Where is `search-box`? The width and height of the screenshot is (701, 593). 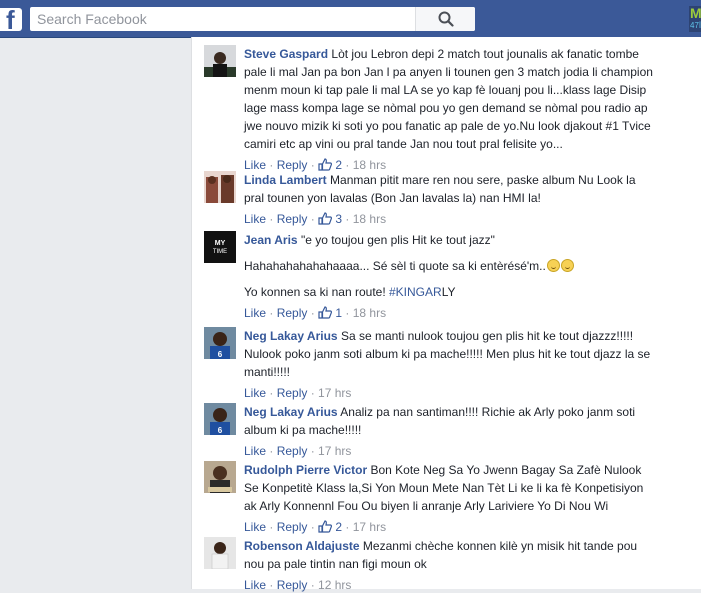 search-box is located at coordinates (252, 19).